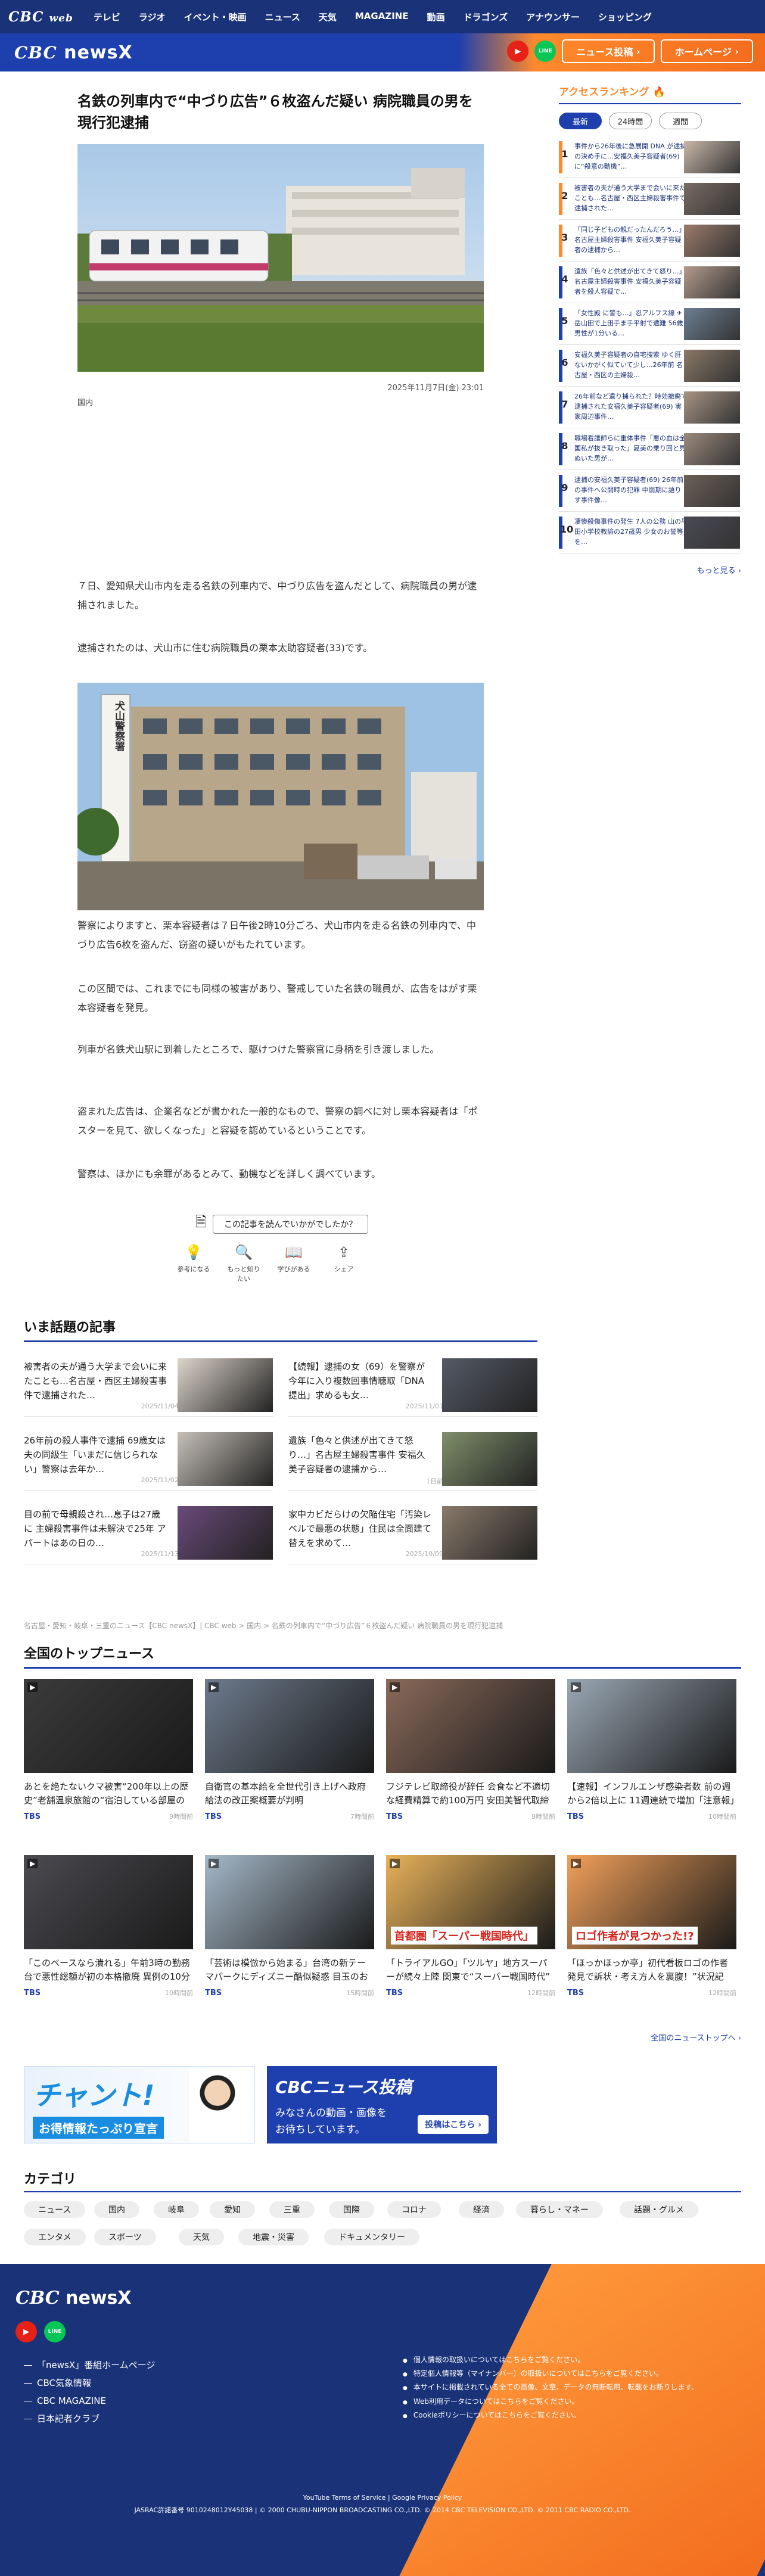  I want to click on reaction-helpful: 💡 参考になる, so click(194, 1263).